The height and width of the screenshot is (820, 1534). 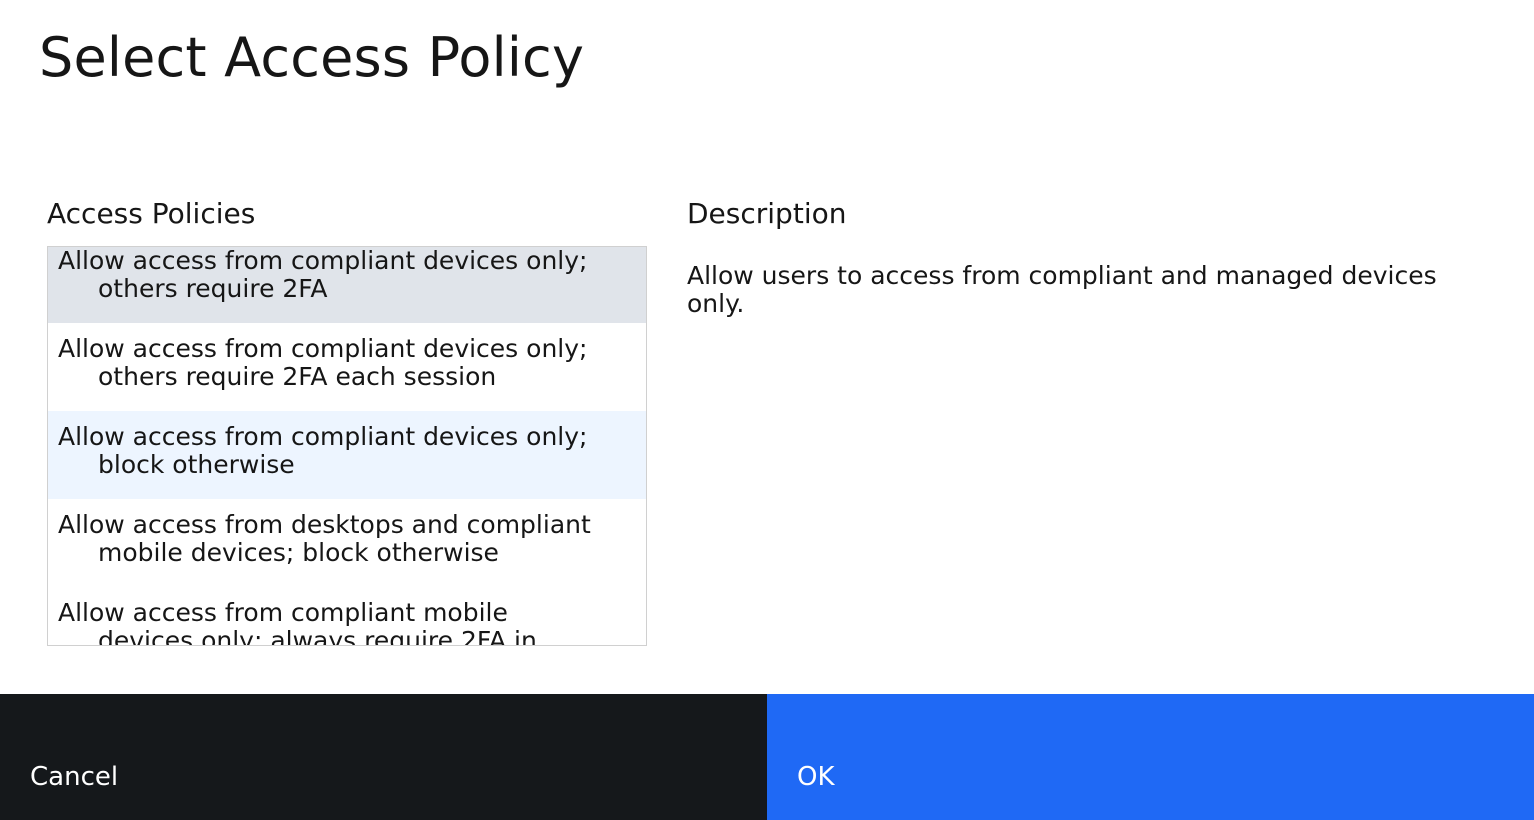 I want to click on policy-item-label-line2: block otherwise, so click(x=196, y=464).